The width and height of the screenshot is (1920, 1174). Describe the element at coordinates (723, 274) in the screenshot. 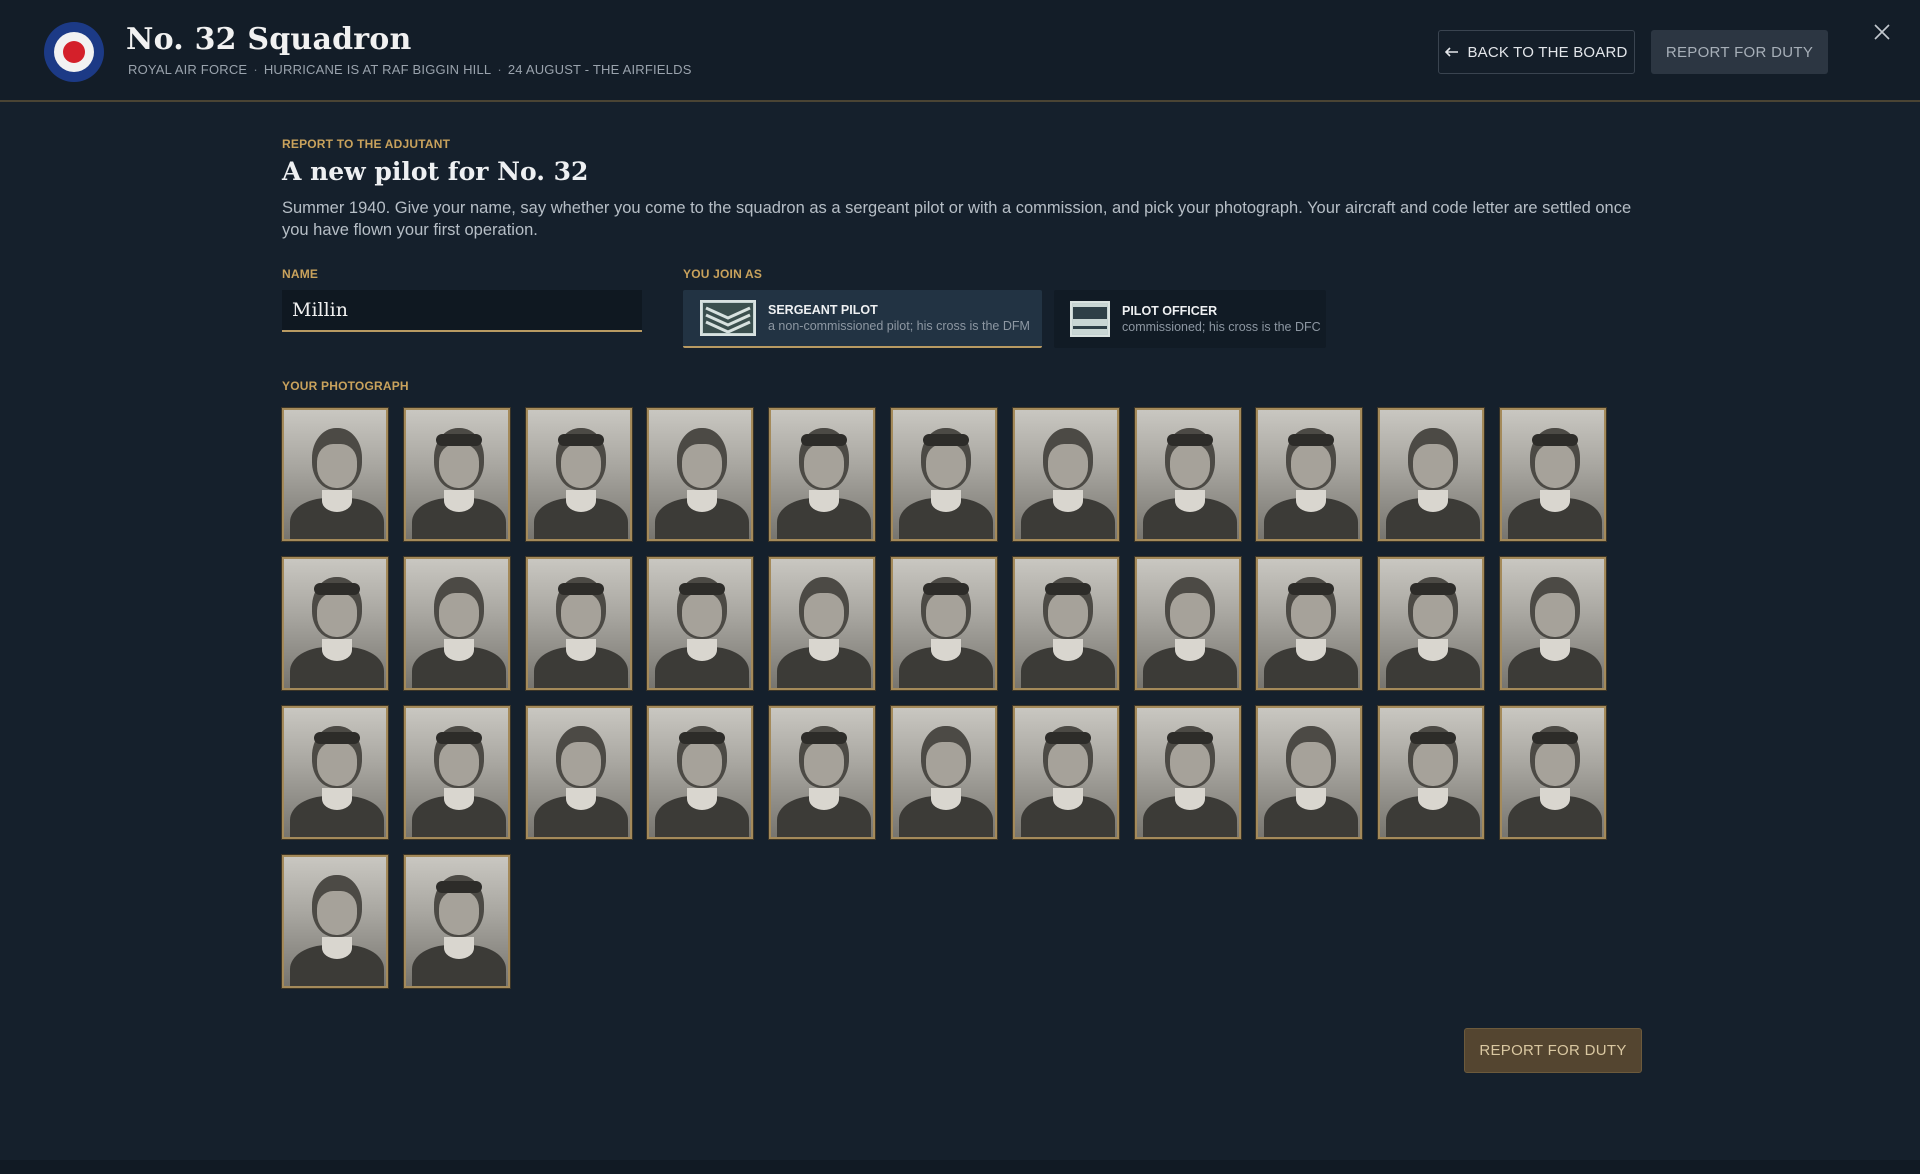

I see `join-as-label: YOU JOIN AS` at that location.